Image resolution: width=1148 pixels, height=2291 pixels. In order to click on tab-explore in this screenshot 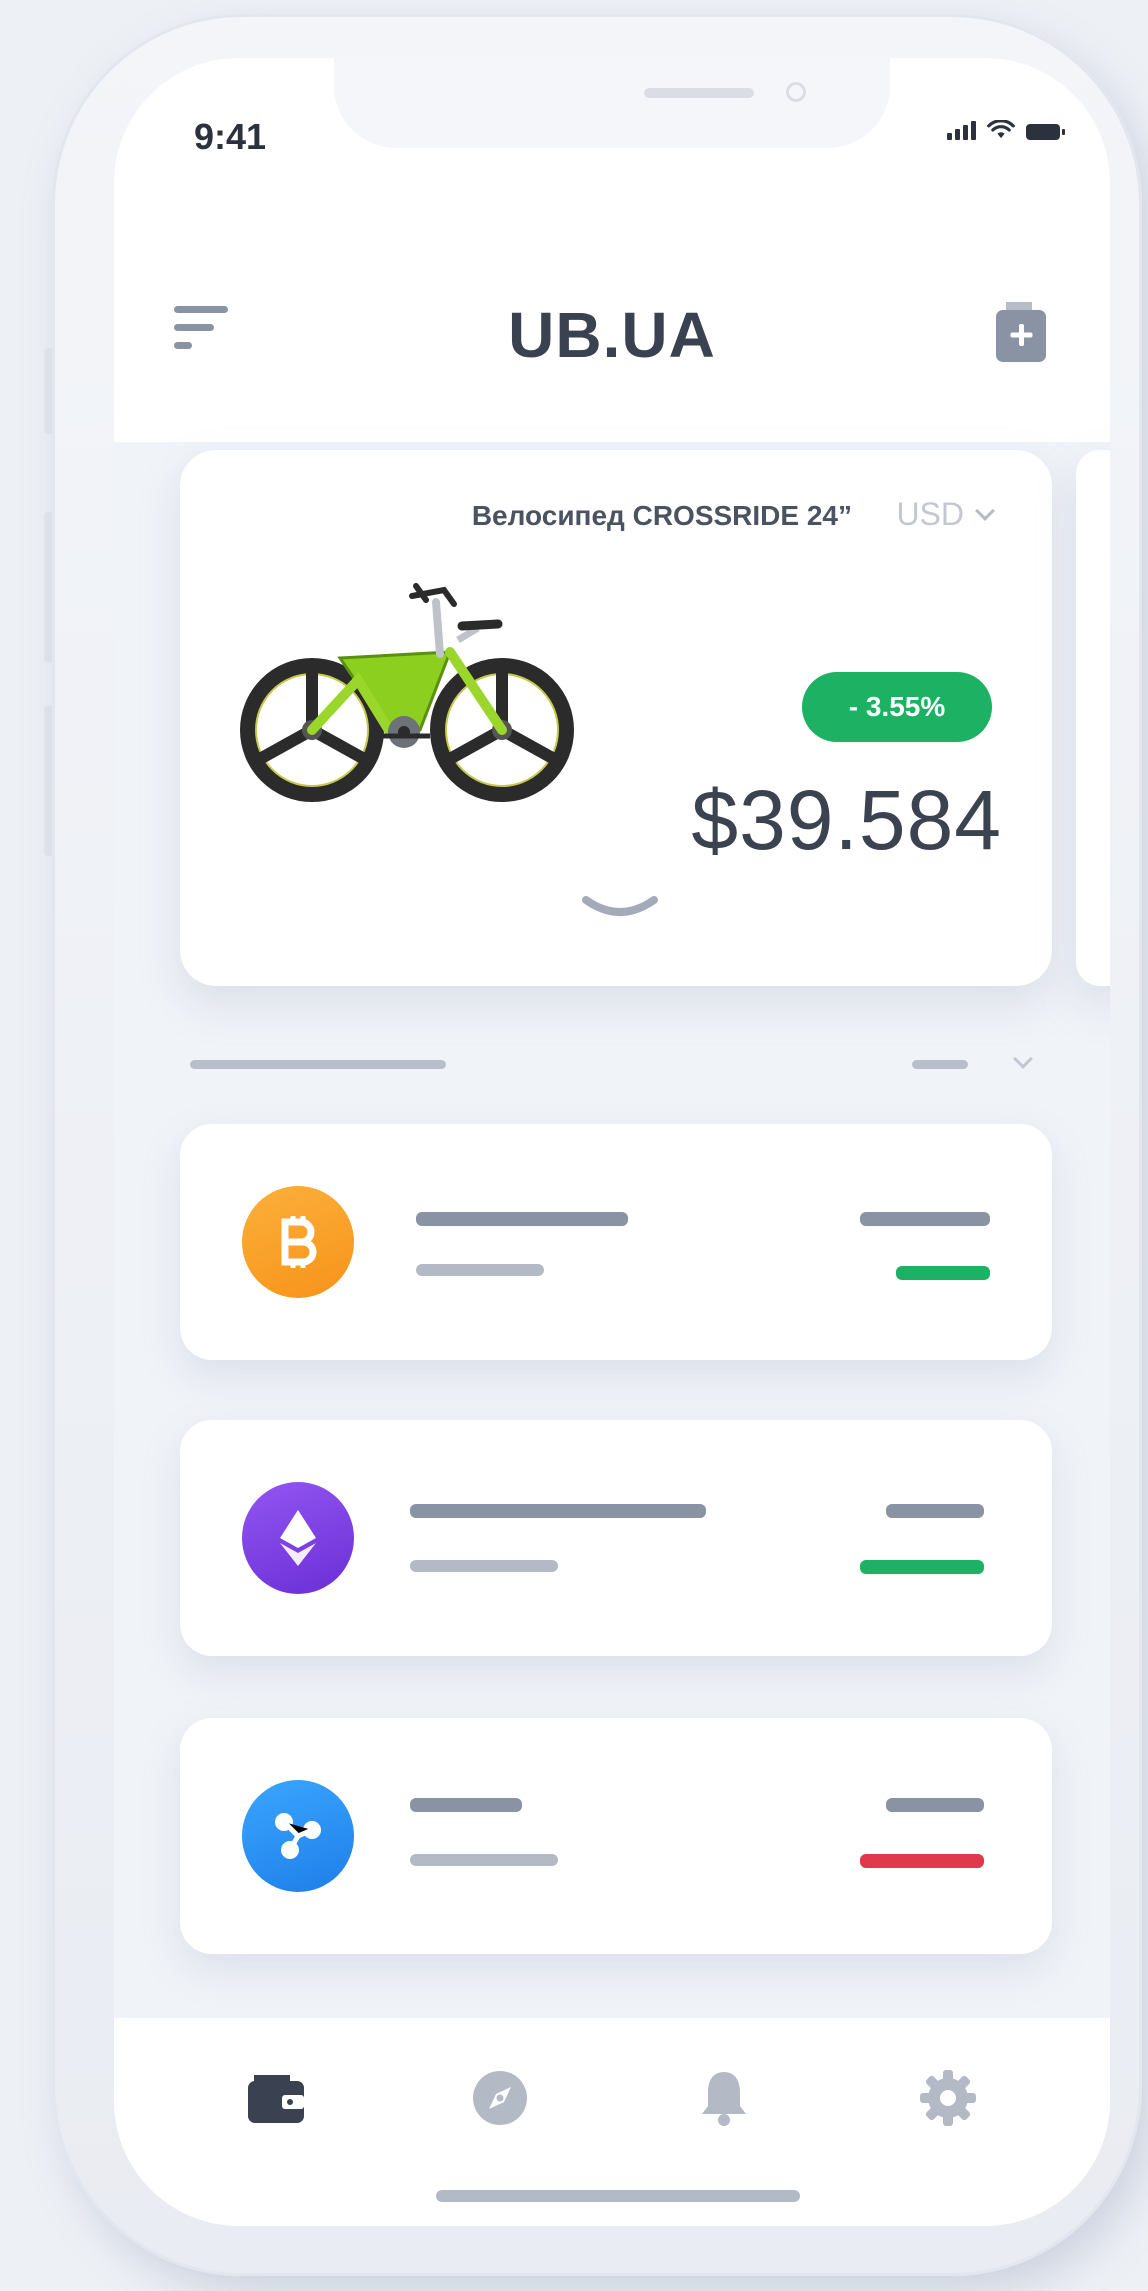, I will do `click(500, 2098)`.